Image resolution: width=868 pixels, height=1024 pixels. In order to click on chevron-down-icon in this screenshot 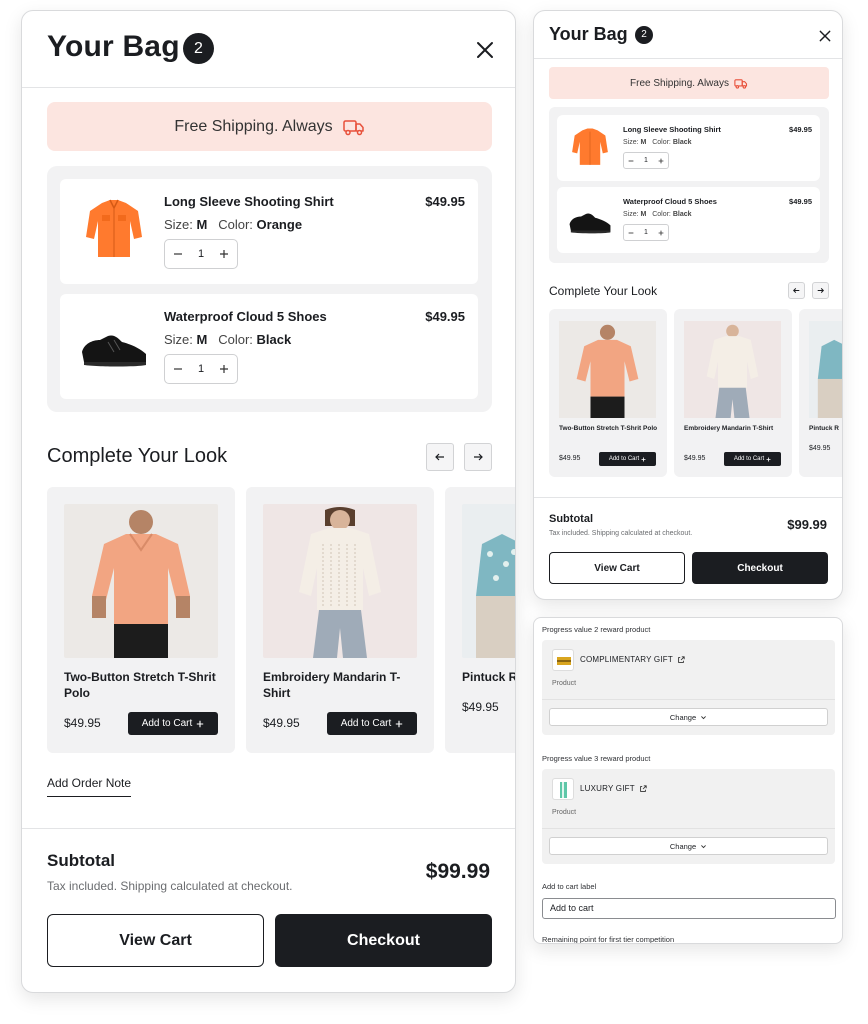, I will do `click(704, 717)`.